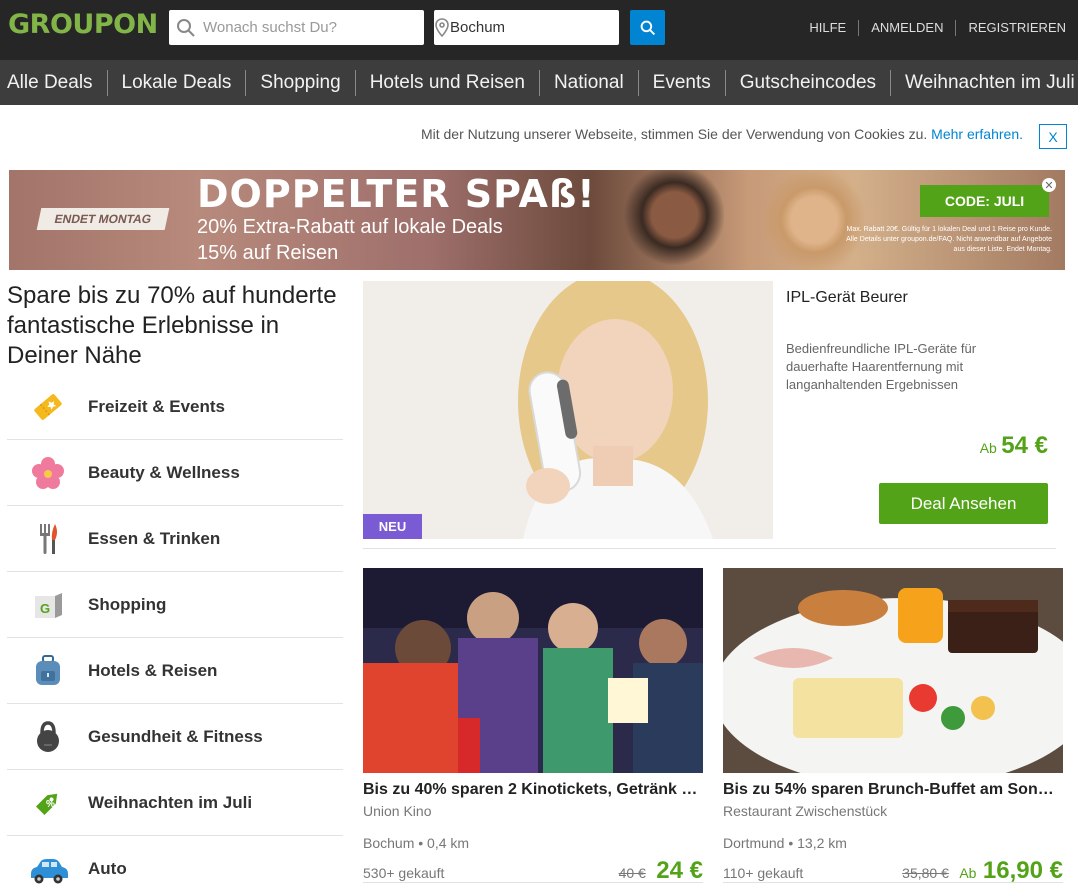  I want to click on top-header: GROUPON HILFE ANMELDEN REGISTRIEREN, so click(539, 30).